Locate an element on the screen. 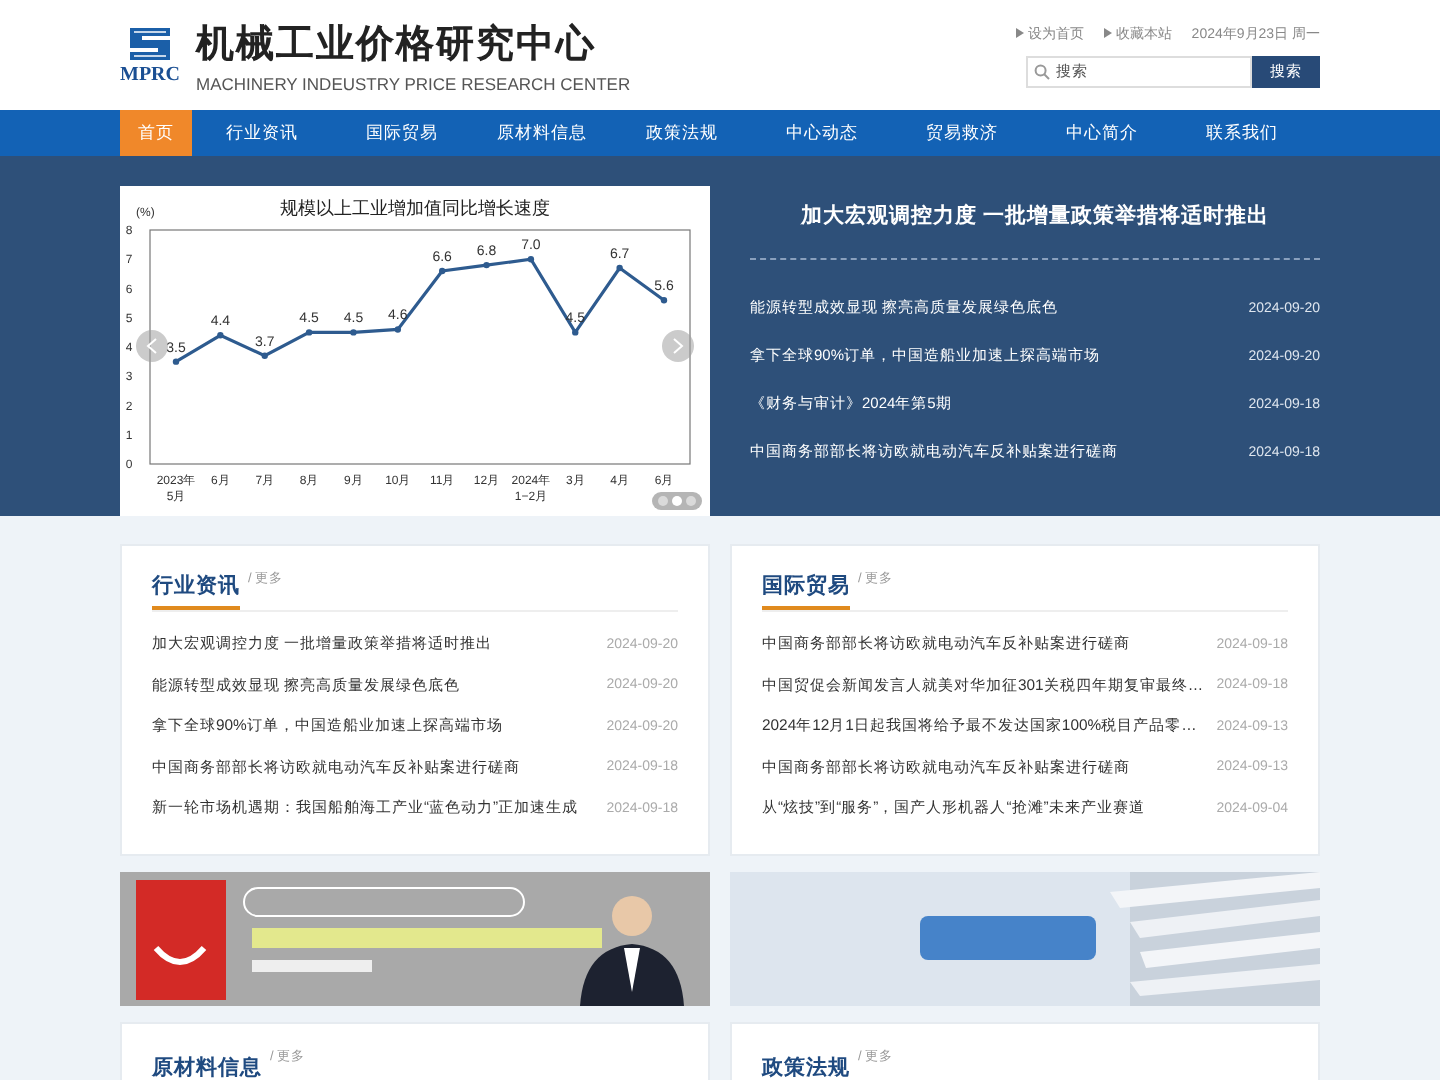 The width and height of the screenshot is (1440, 1080). nav-item: 原材料信息 is located at coordinates (542, 133).